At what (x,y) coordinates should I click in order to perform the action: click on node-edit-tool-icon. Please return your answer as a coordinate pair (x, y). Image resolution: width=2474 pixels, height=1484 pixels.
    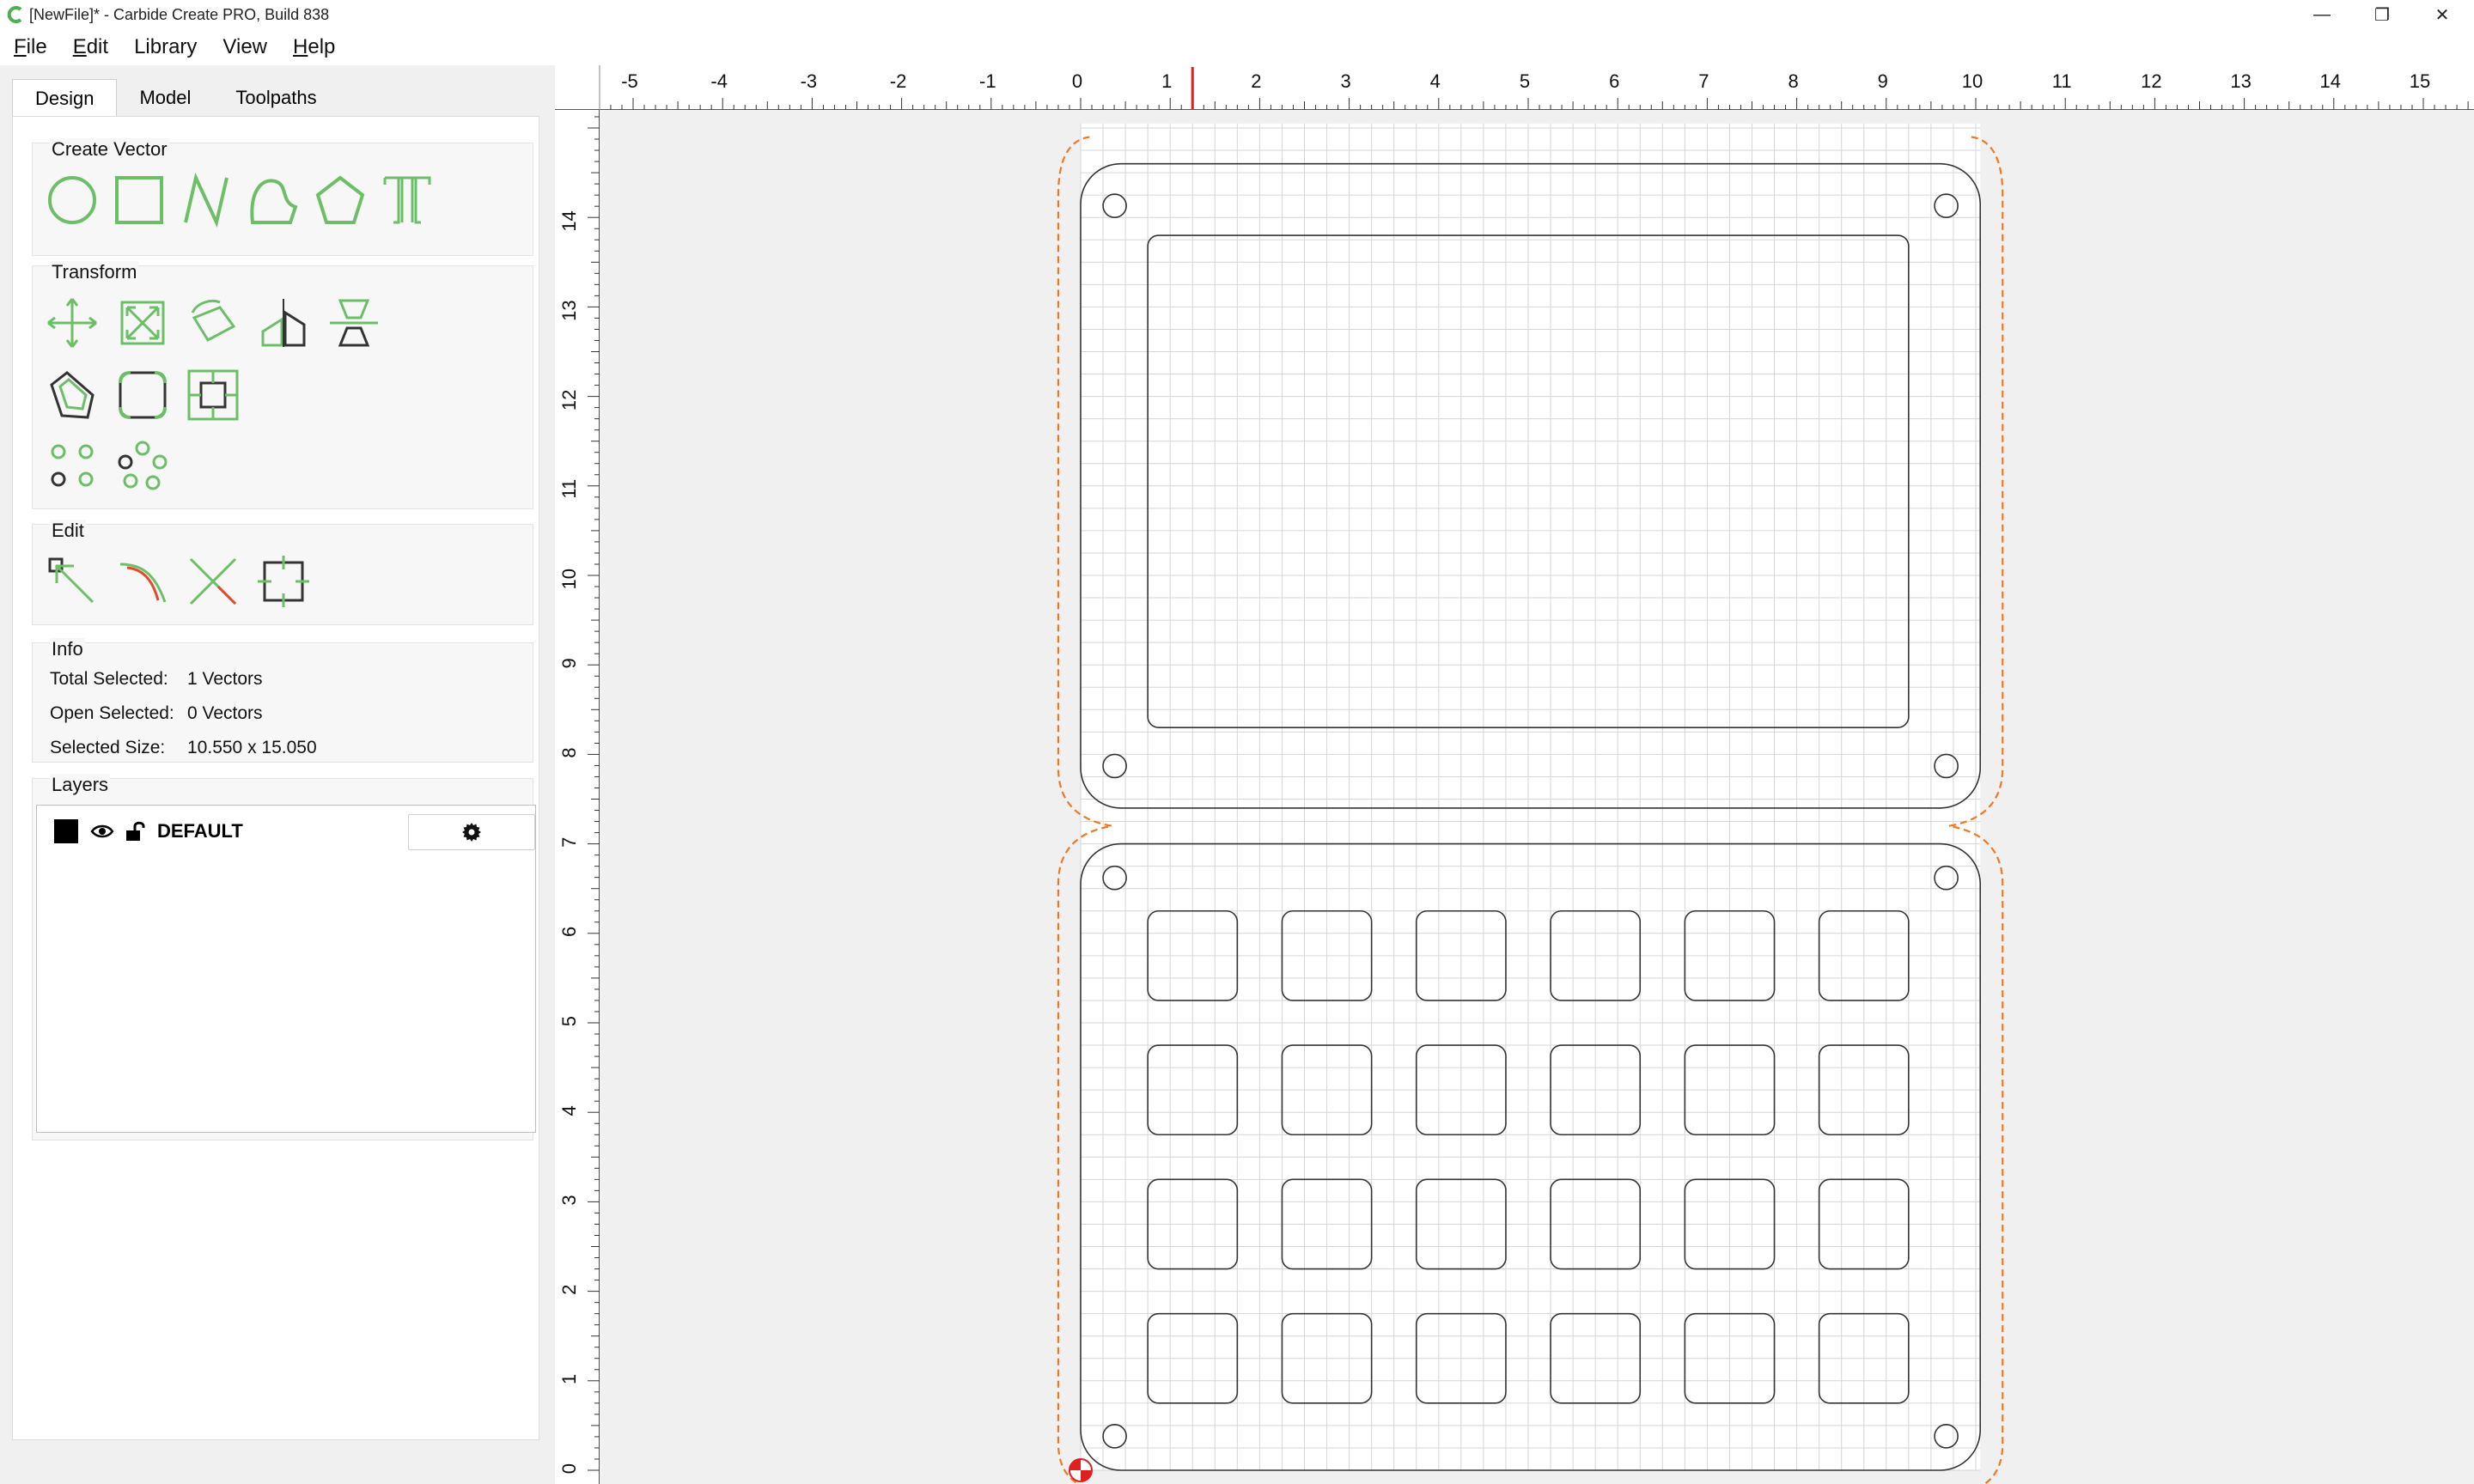
    Looking at the image, I should click on (72, 582).